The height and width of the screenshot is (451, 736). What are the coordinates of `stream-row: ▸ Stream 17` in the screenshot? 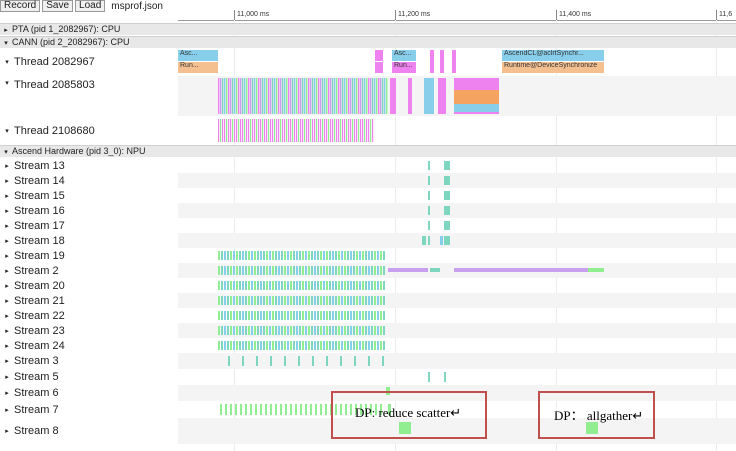 It's located at (368, 225).